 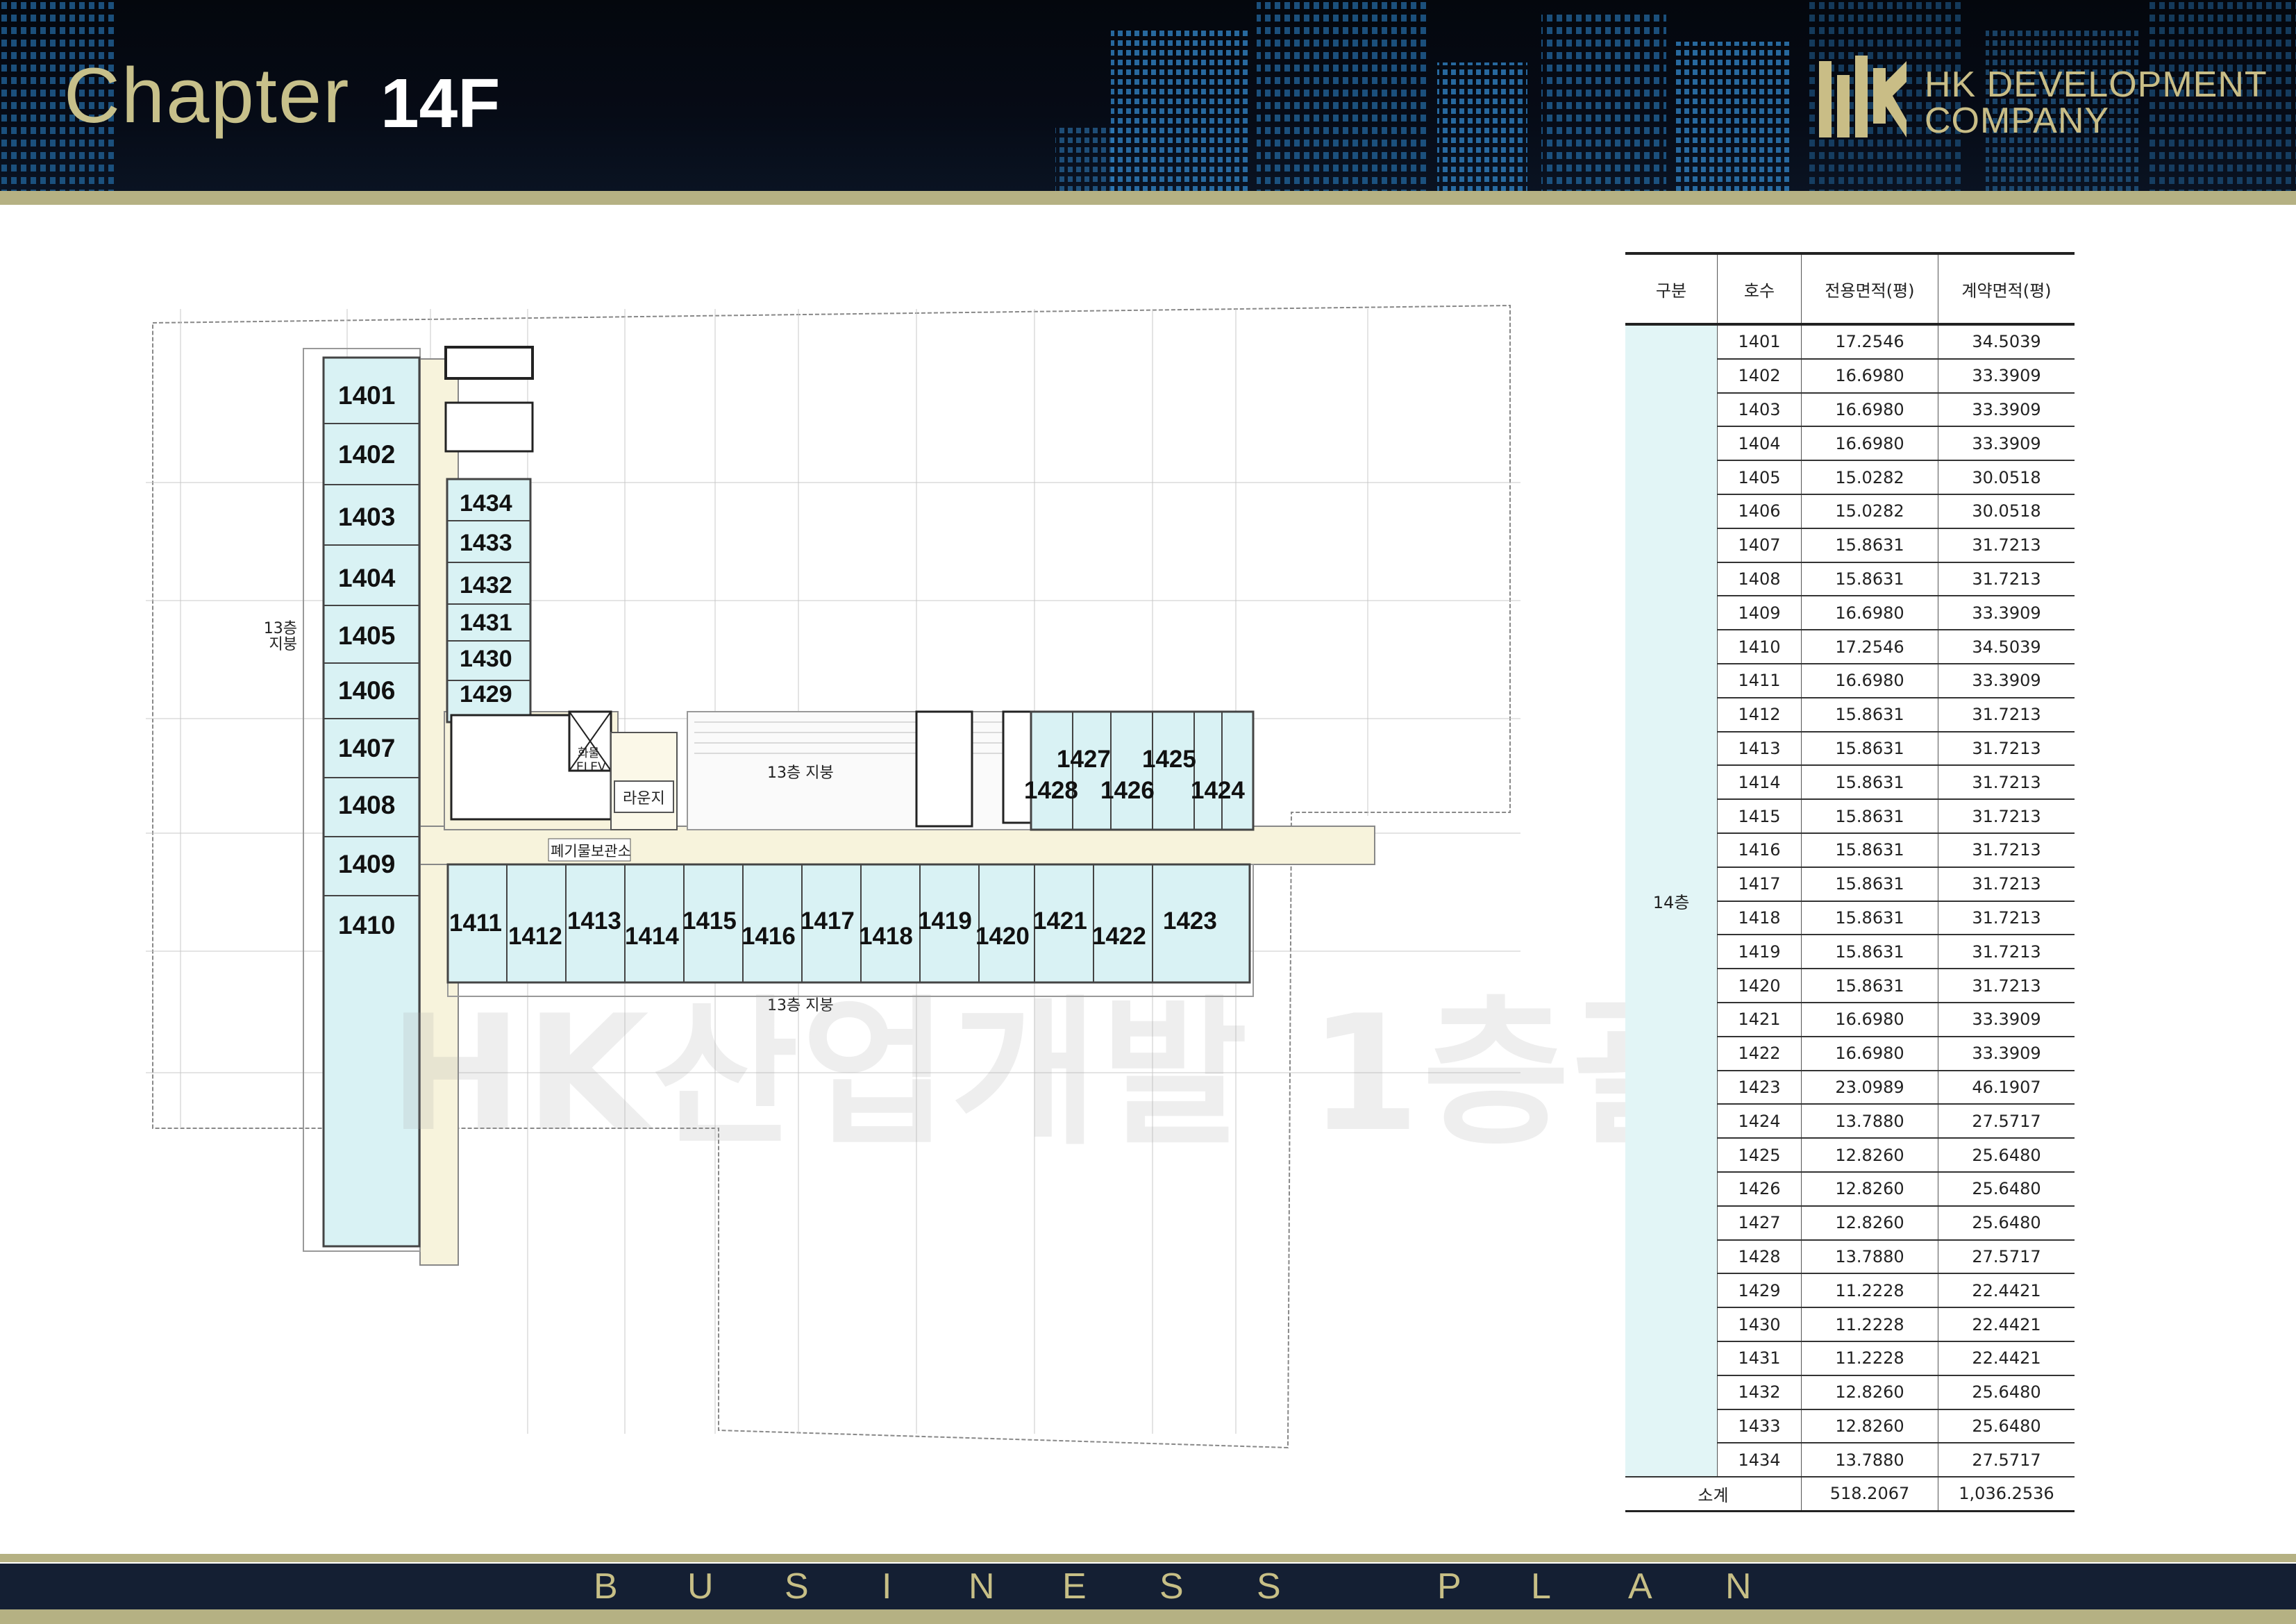 I want to click on unit-1403: 1403, so click(x=366, y=517).